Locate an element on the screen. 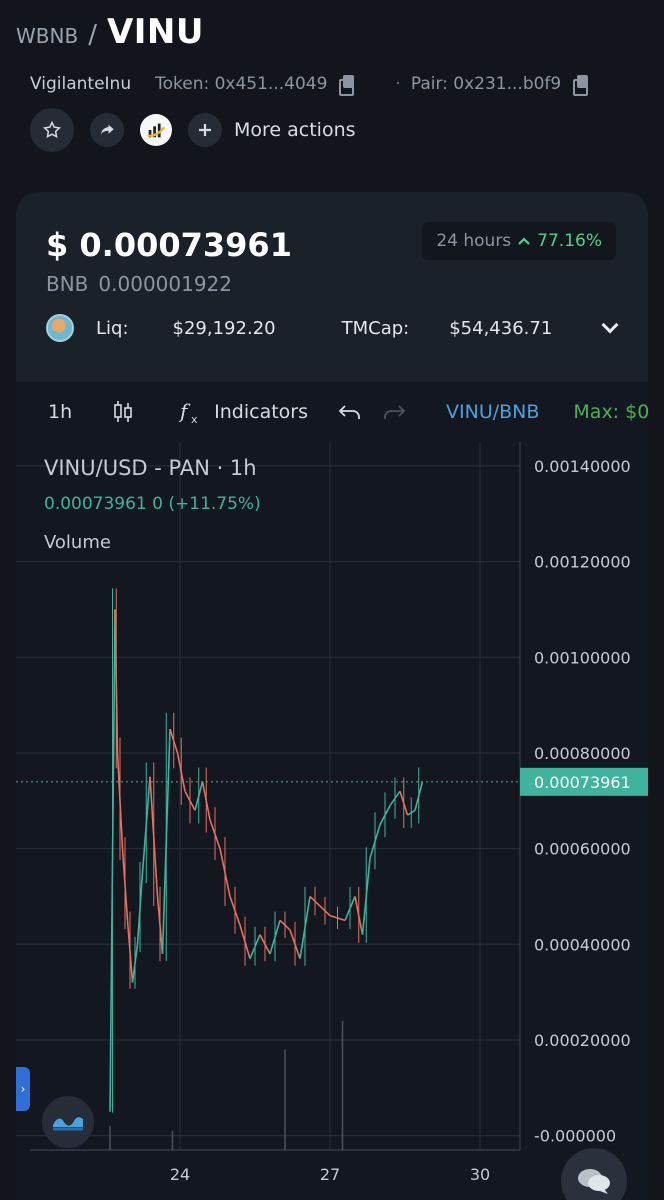 The width and height of the screenshot is (664, 1200). favorite-button is located at coordinates (52, 130).